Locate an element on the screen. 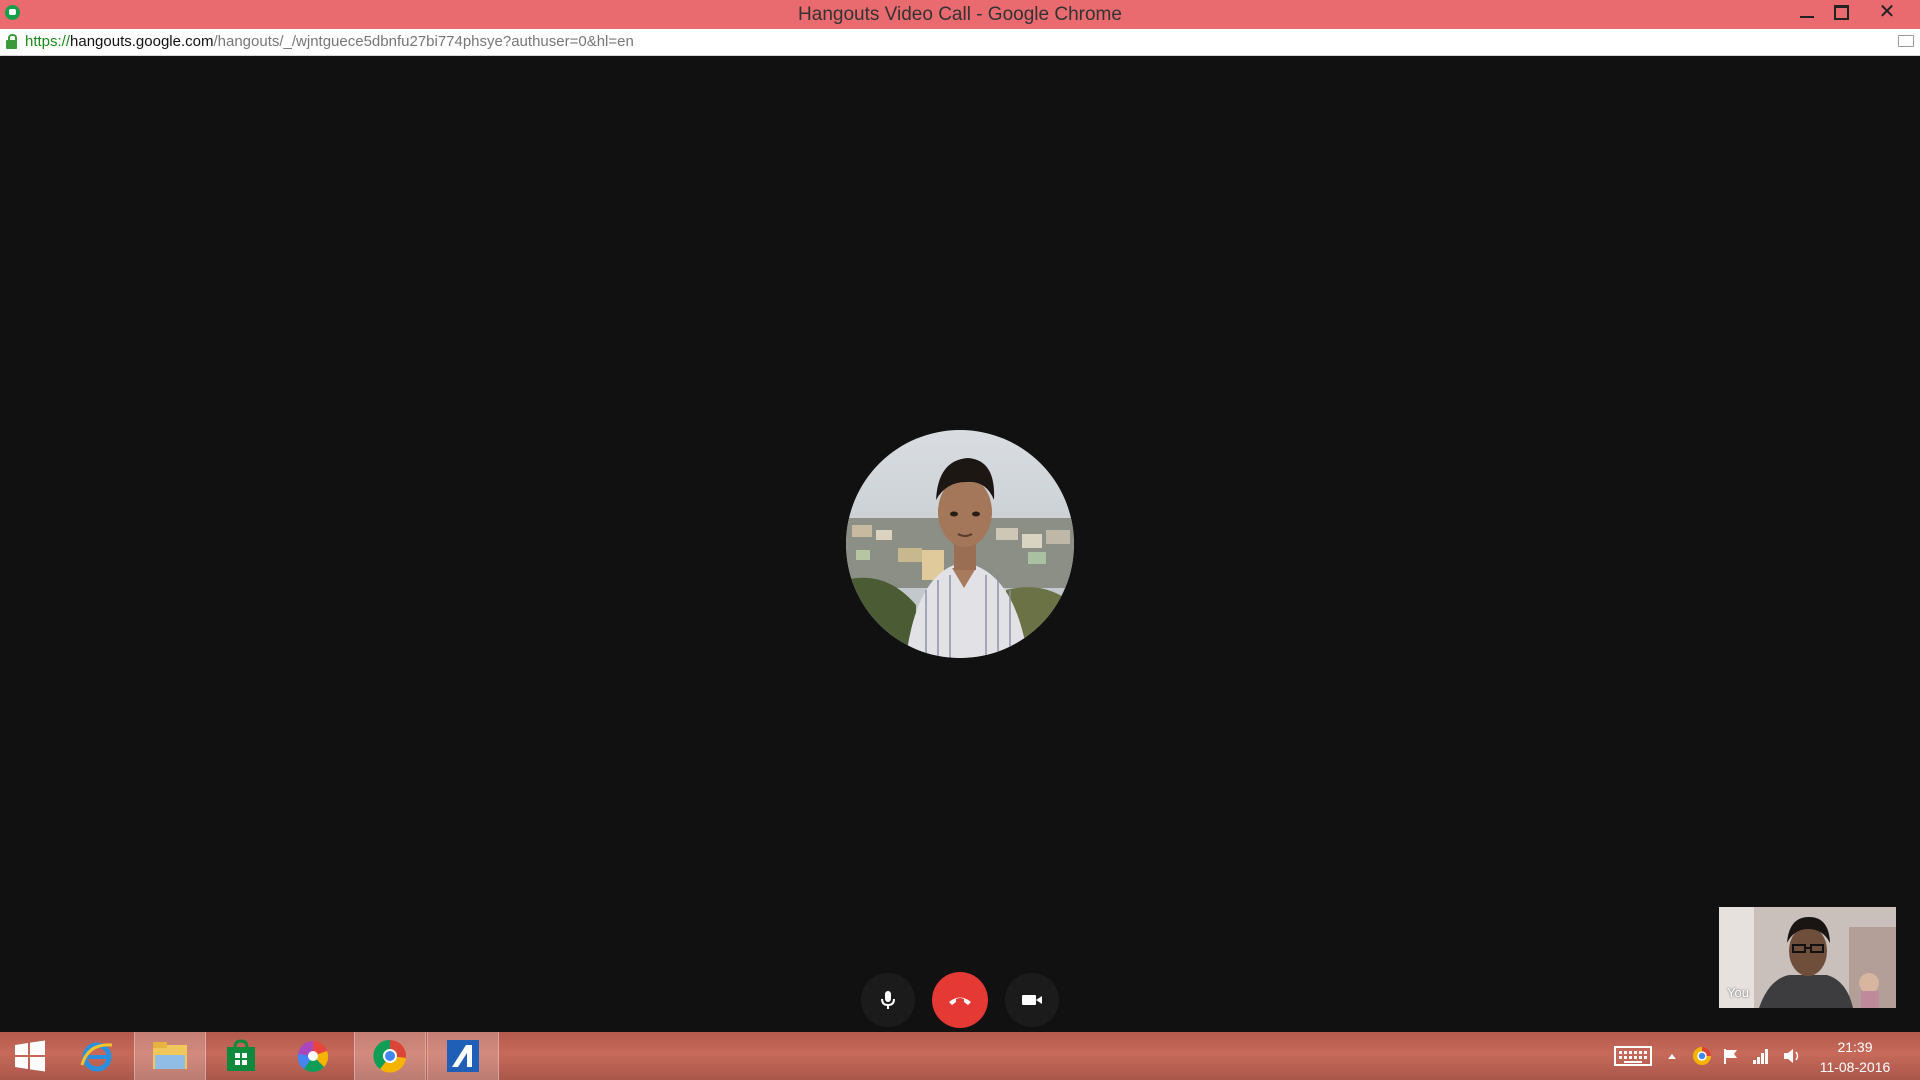 The width and height of the screenshot is (1920, 1080). taskbar-google-chrome is located at coordinates (390, 1056).